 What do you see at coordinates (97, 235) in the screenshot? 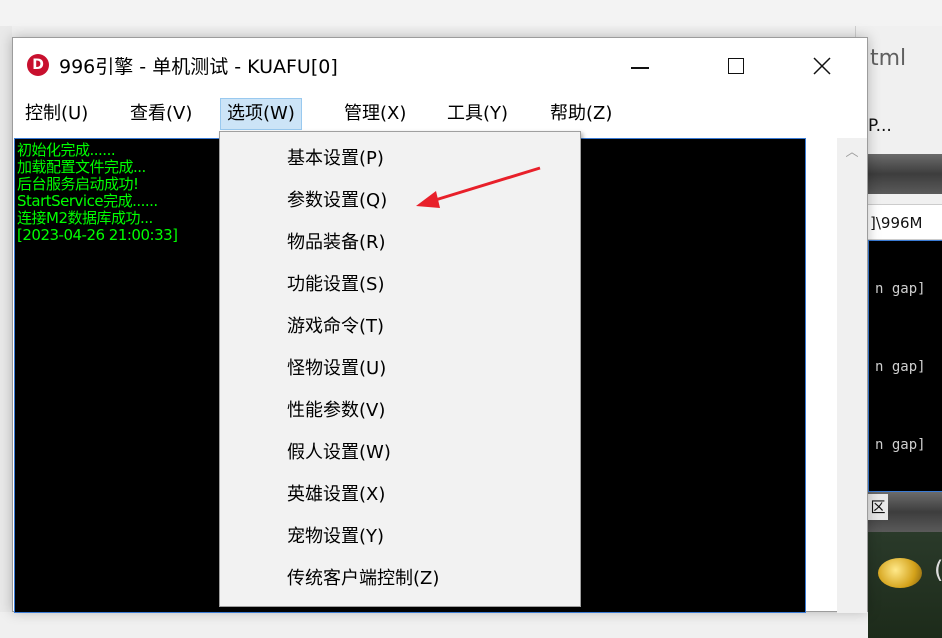
I see `log-line: [2023-04-26 21:00:33]` at bounding box center [97, 235].